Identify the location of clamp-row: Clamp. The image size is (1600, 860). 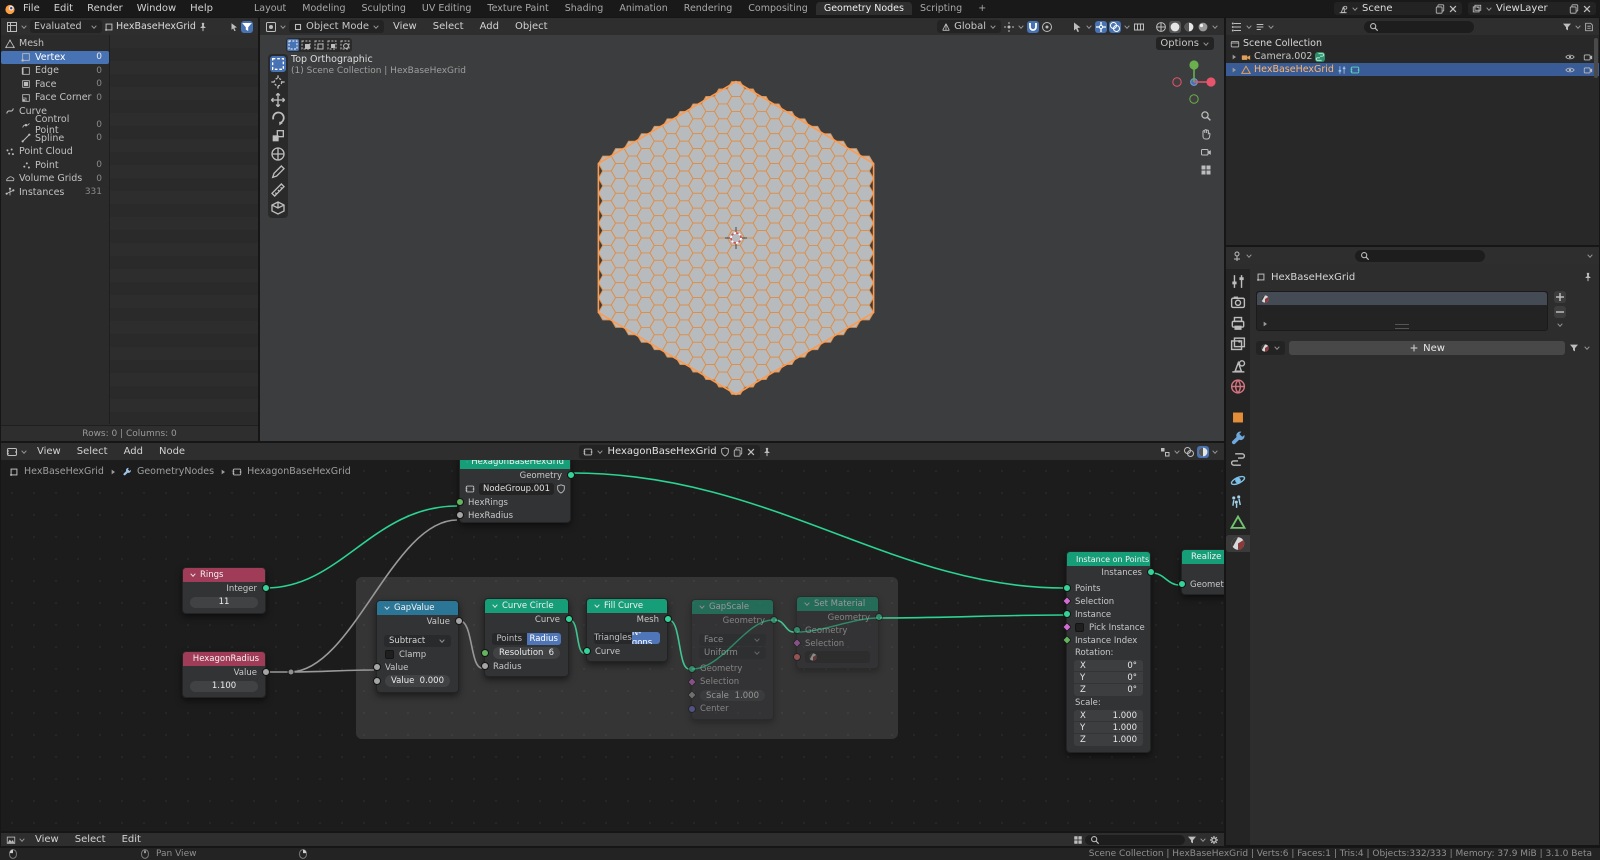
(417, 654).